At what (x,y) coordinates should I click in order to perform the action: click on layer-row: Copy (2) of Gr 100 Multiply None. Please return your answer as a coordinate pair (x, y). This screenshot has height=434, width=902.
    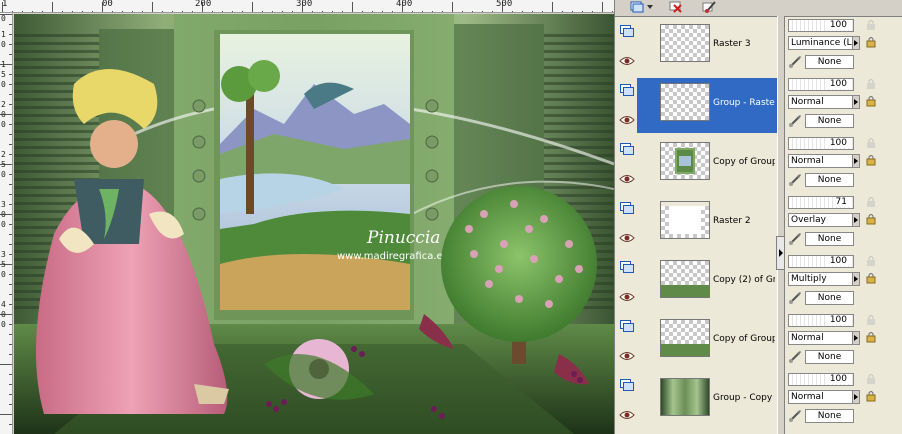
    Looking at the image, I should click on (758, 282).